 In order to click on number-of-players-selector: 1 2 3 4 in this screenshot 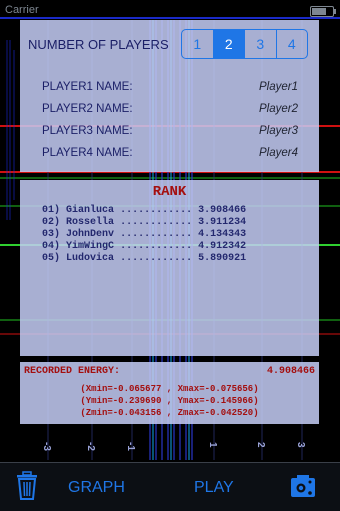, I will do `click(244, 44)`.